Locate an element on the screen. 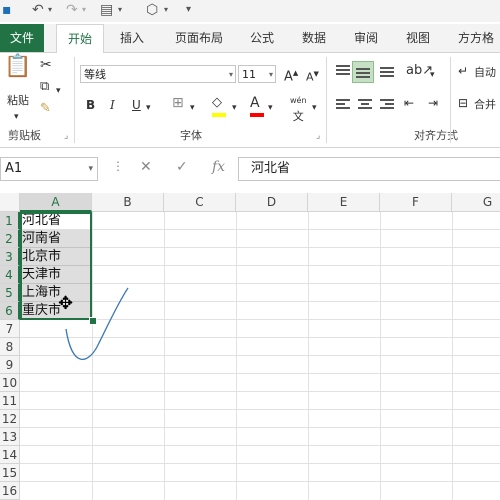 Image resolution: width=500 pixels, height=500 pixels. wrap-text-icon: ↵ is located at coordinates (463, 71).